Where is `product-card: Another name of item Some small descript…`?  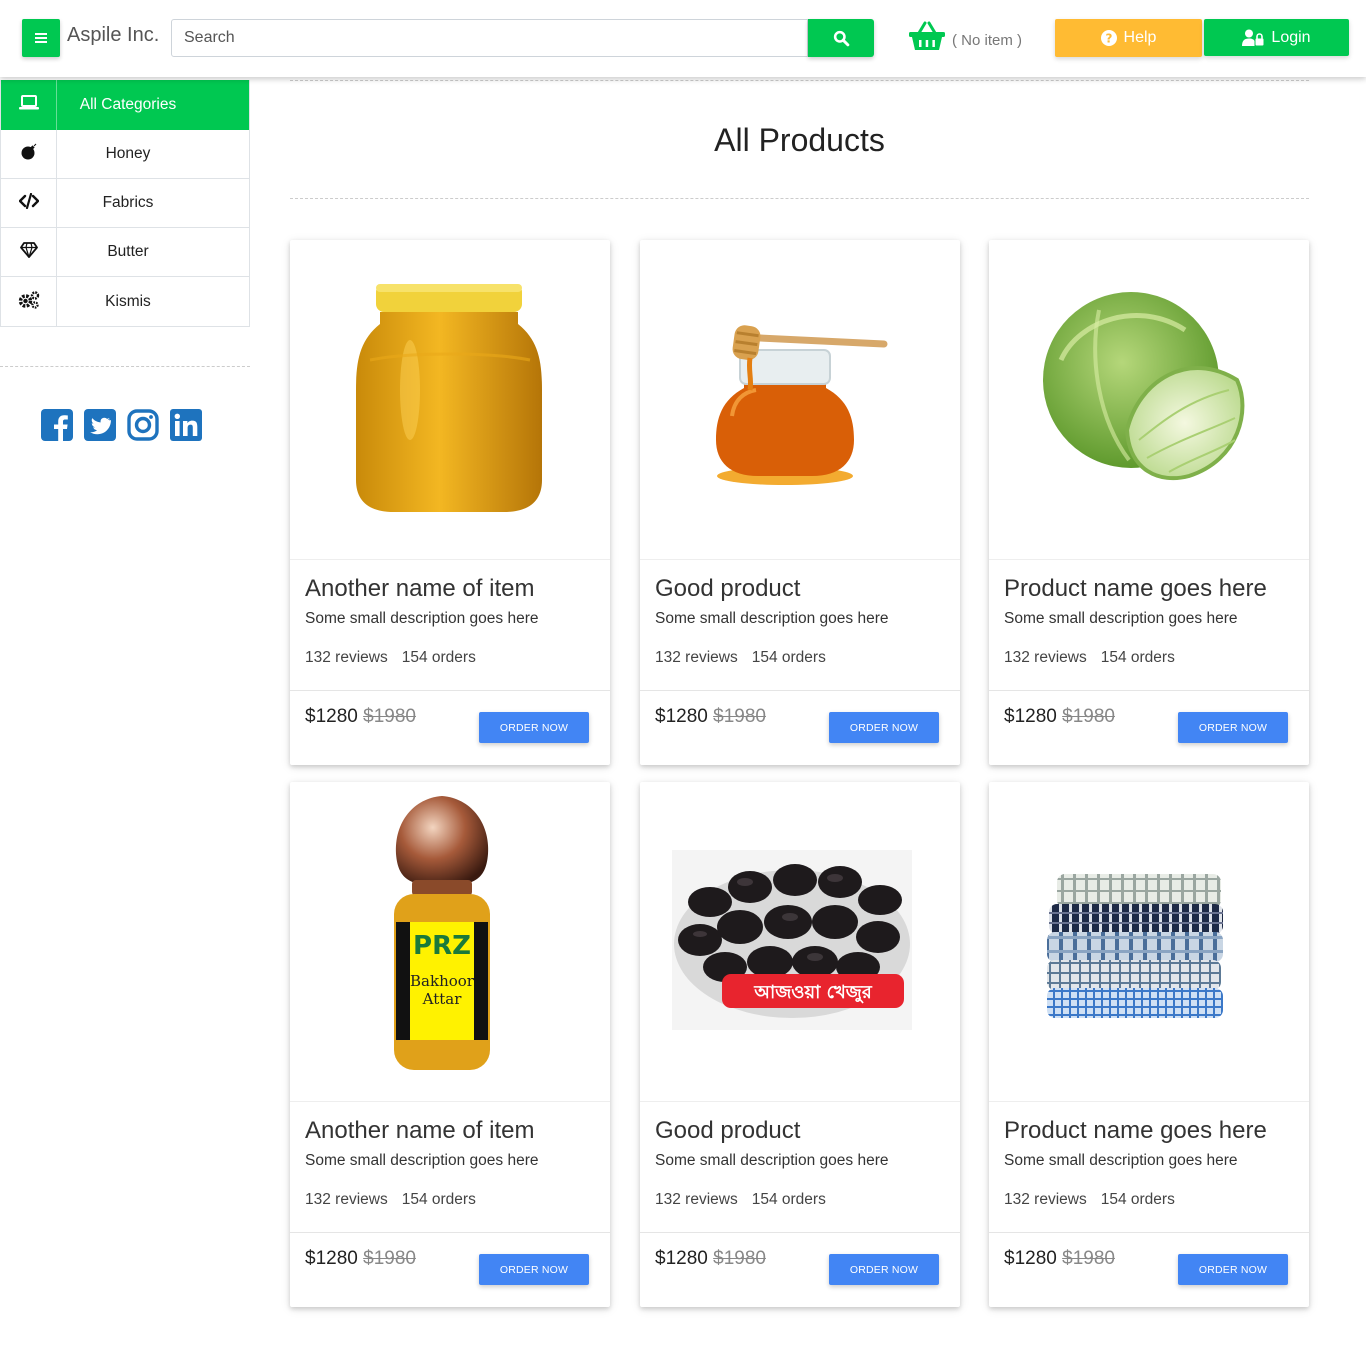 product-card: Another name of item Some small descript… is located at coordinates (450, 502).